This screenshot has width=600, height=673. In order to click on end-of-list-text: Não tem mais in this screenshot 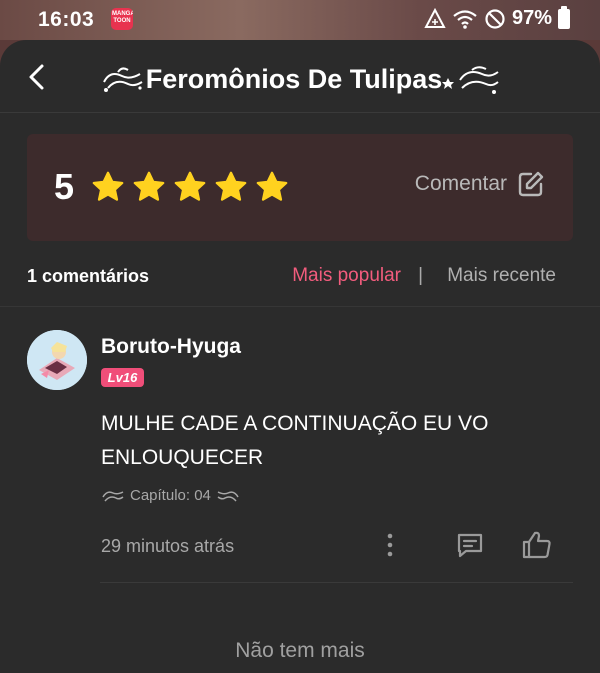, I will do `click(300, 650)`.